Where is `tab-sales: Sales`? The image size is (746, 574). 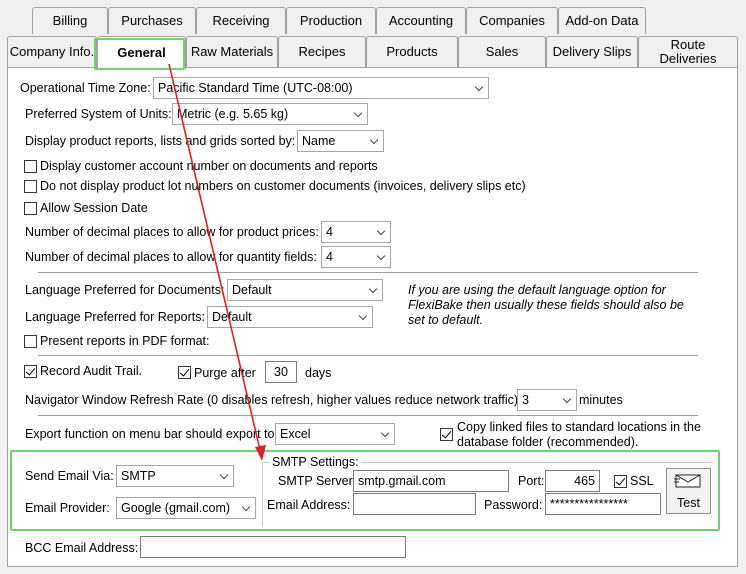 tab-sales: Sales is located at coordinates (502, 51).